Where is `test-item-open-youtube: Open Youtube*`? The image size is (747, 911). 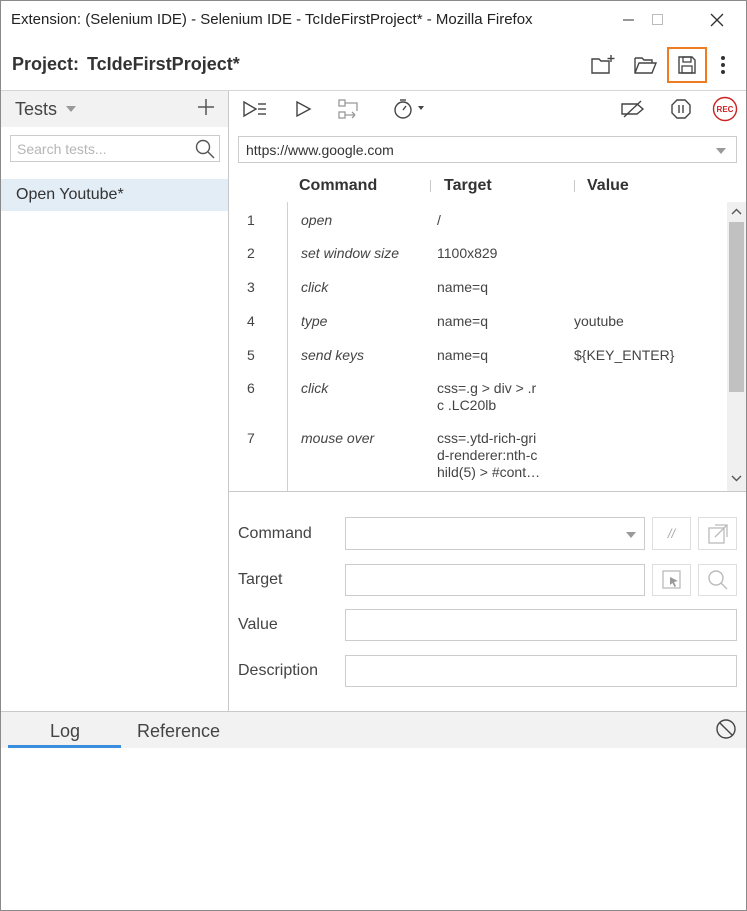
test-item-open-youtube: Open Youtube* is located at coordinates (114, 195).